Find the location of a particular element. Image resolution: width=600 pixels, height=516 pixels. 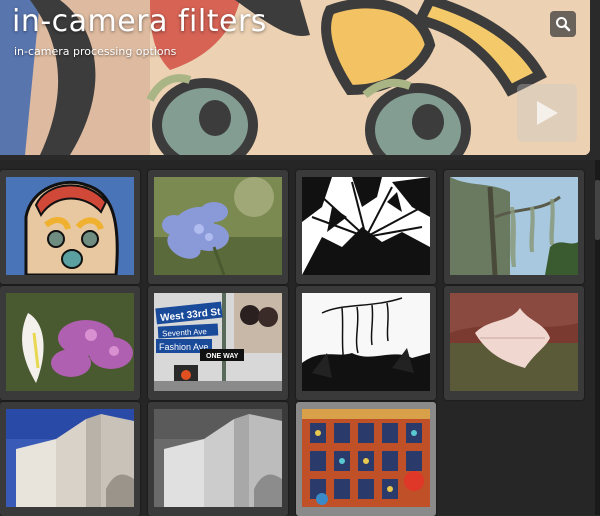

search-icon is located at coordinates (563, 24).